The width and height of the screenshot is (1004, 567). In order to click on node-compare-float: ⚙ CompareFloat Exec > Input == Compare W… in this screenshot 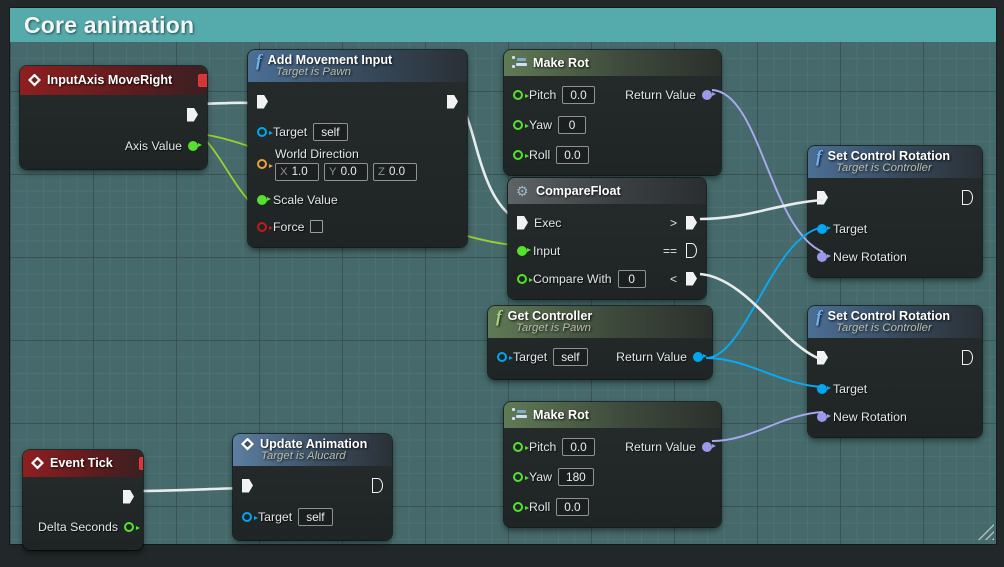, I will do `click(607, 238)`.